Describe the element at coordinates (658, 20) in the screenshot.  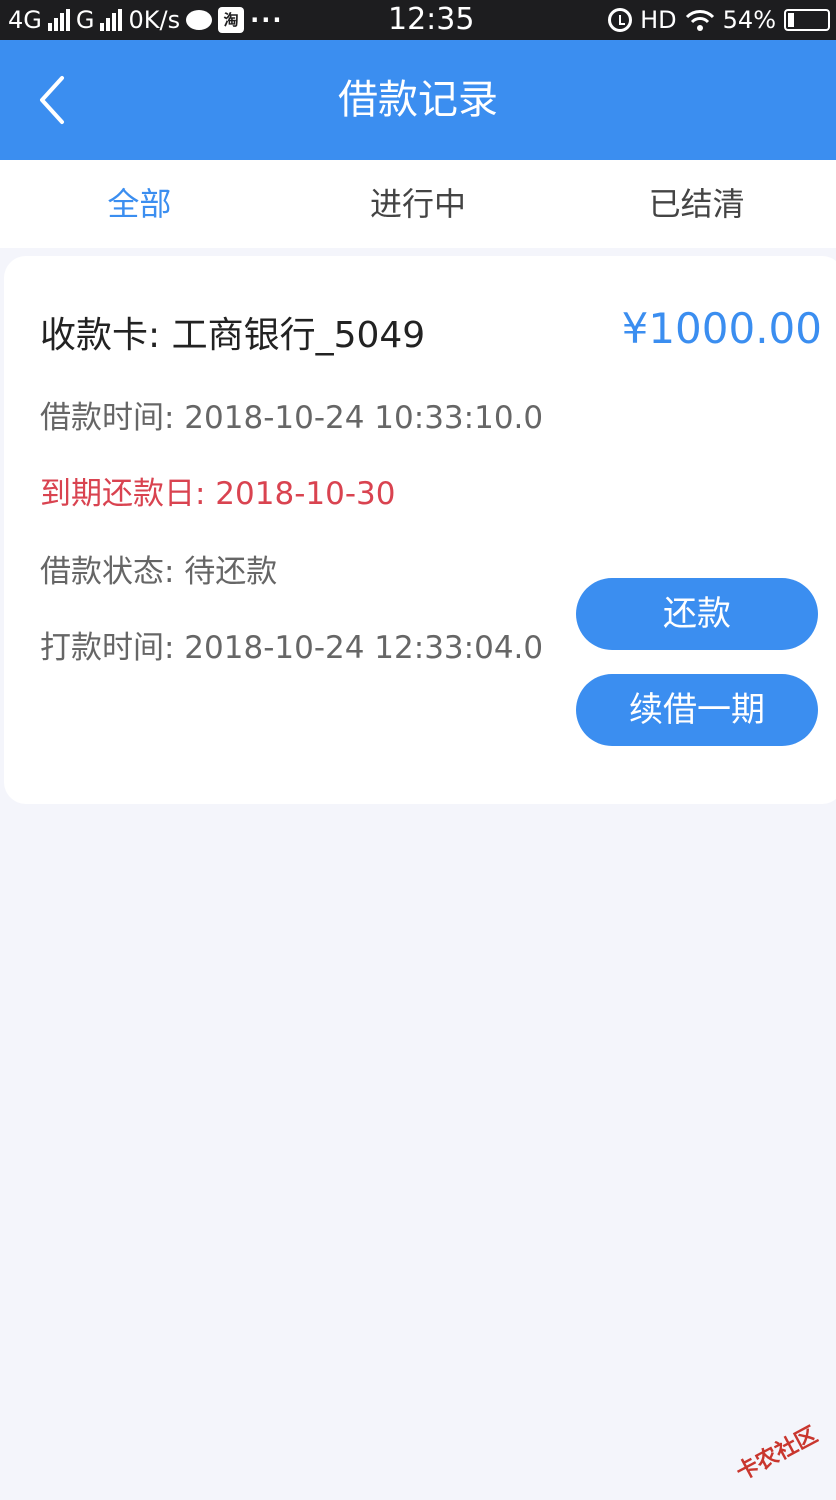
I see `hd-label: HD` at that location.